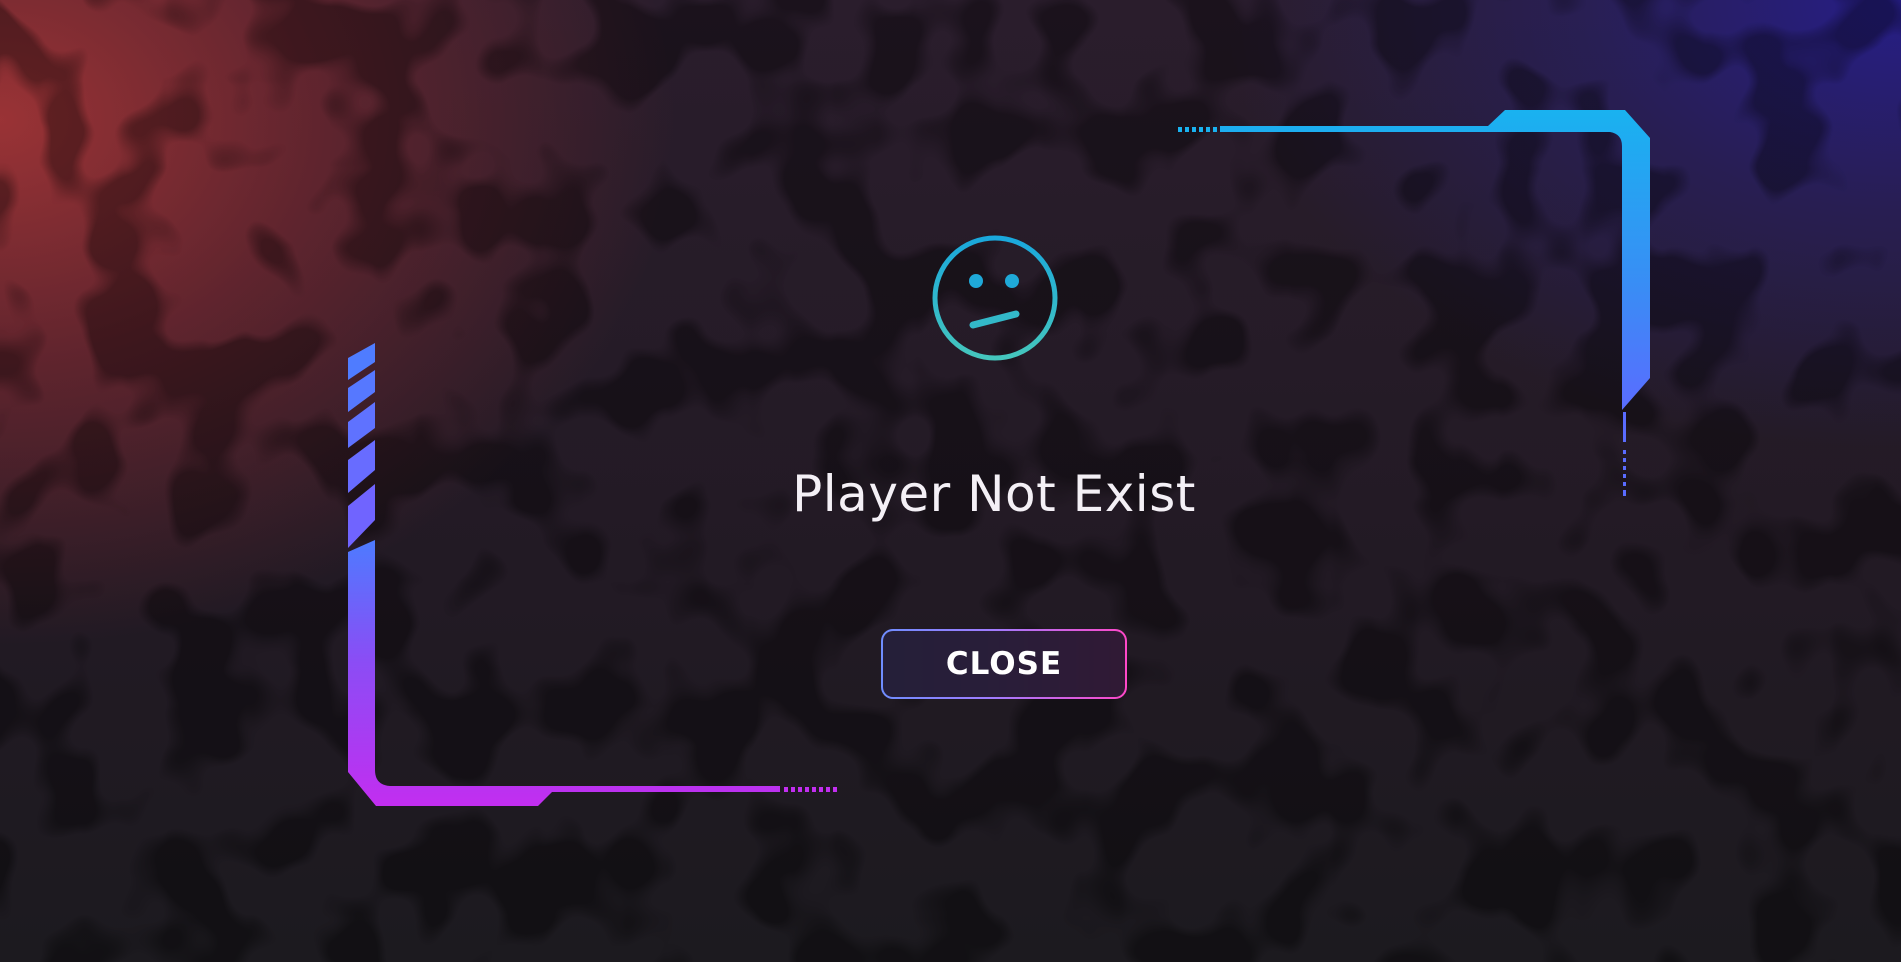 Image resolution: width=1901 pixels, height=962 pixels. I want to click on close-button: CLOSE, so click(1004, 664).